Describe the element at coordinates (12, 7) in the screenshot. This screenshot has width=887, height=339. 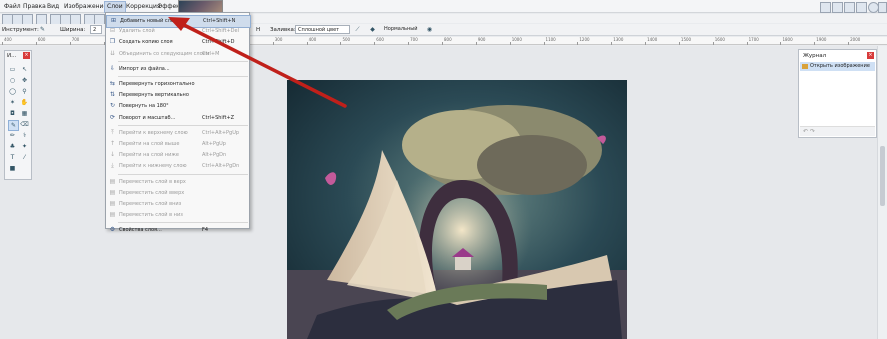
I see `menu-file: Файл` at that location.